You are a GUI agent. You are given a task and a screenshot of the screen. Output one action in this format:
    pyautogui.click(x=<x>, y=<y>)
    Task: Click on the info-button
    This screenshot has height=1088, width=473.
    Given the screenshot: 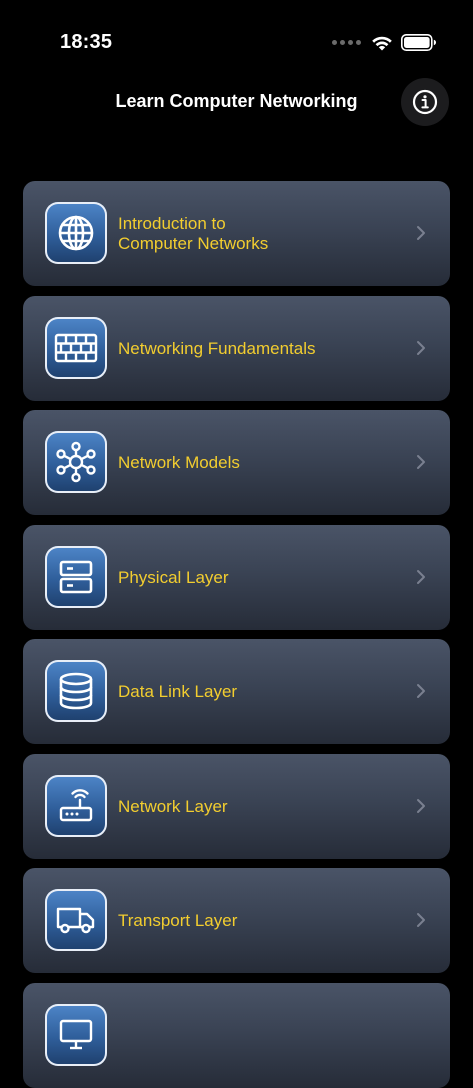 What is the action you would take?
    pyautogui.click(x=425, y=102)
    